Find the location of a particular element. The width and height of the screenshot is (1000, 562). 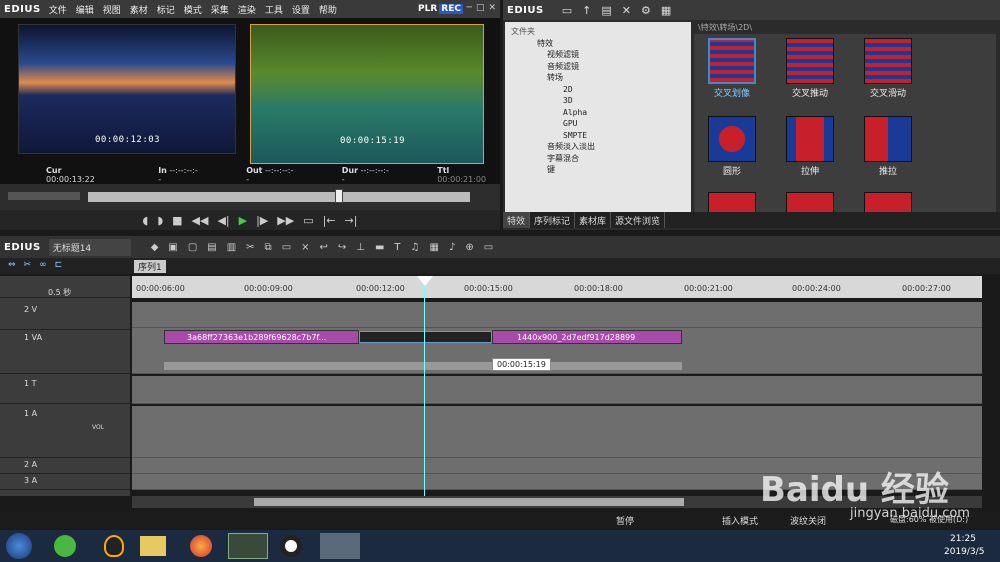

taskbar-qq-icon is located at coordinates (114, 546).